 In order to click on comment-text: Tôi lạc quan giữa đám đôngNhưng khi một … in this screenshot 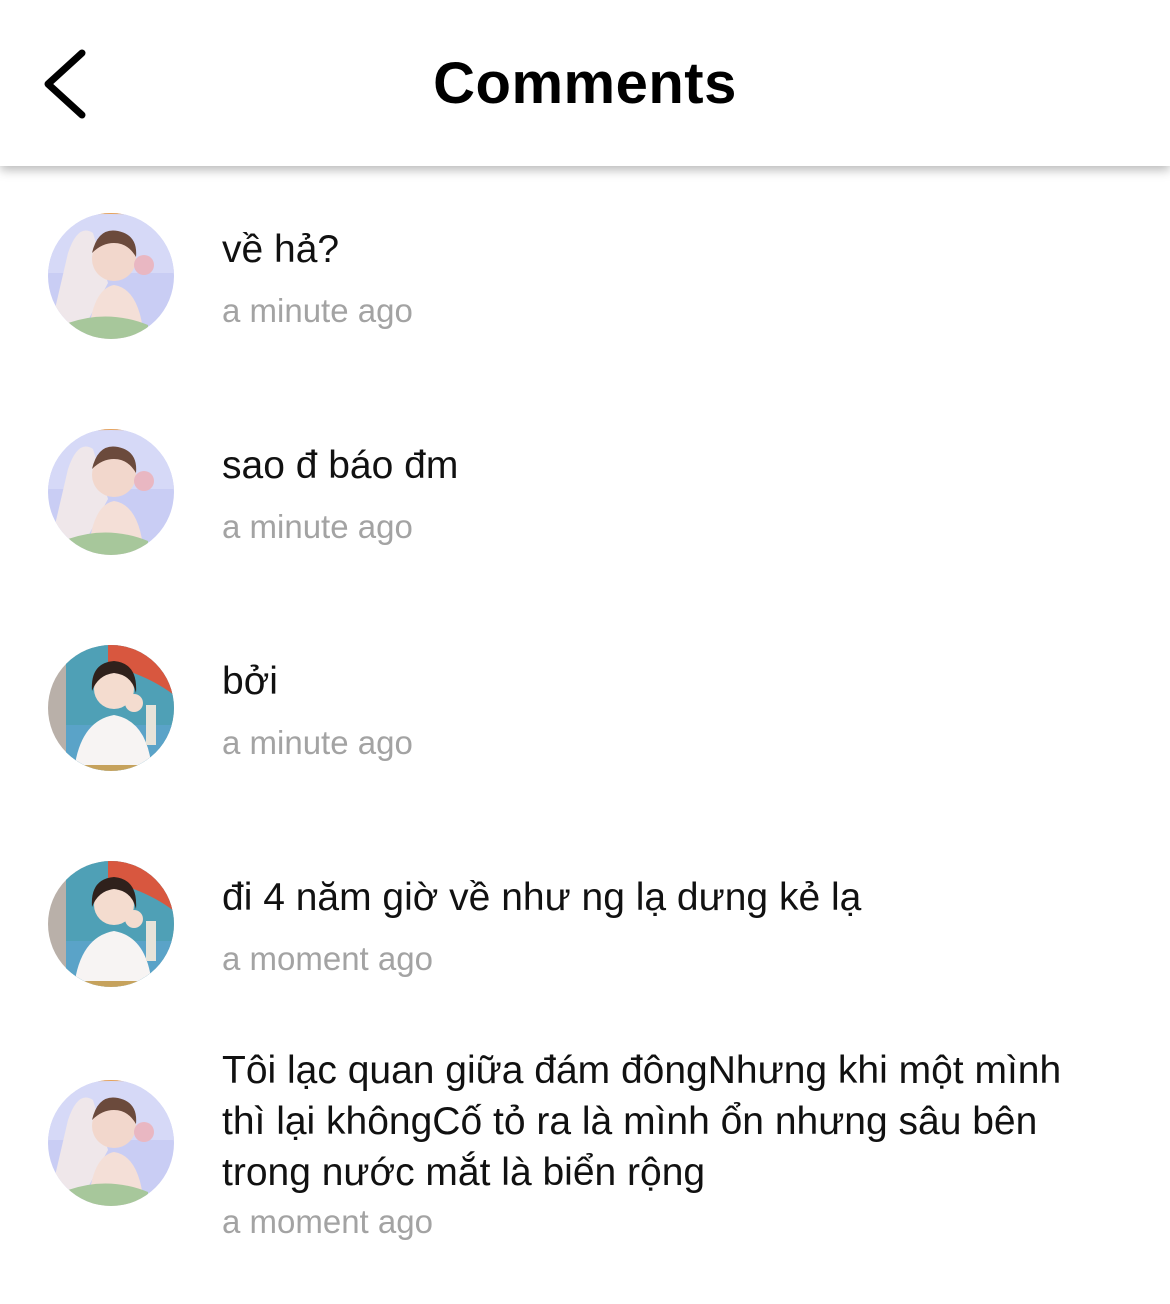, I will do `click(642, 1121)`.